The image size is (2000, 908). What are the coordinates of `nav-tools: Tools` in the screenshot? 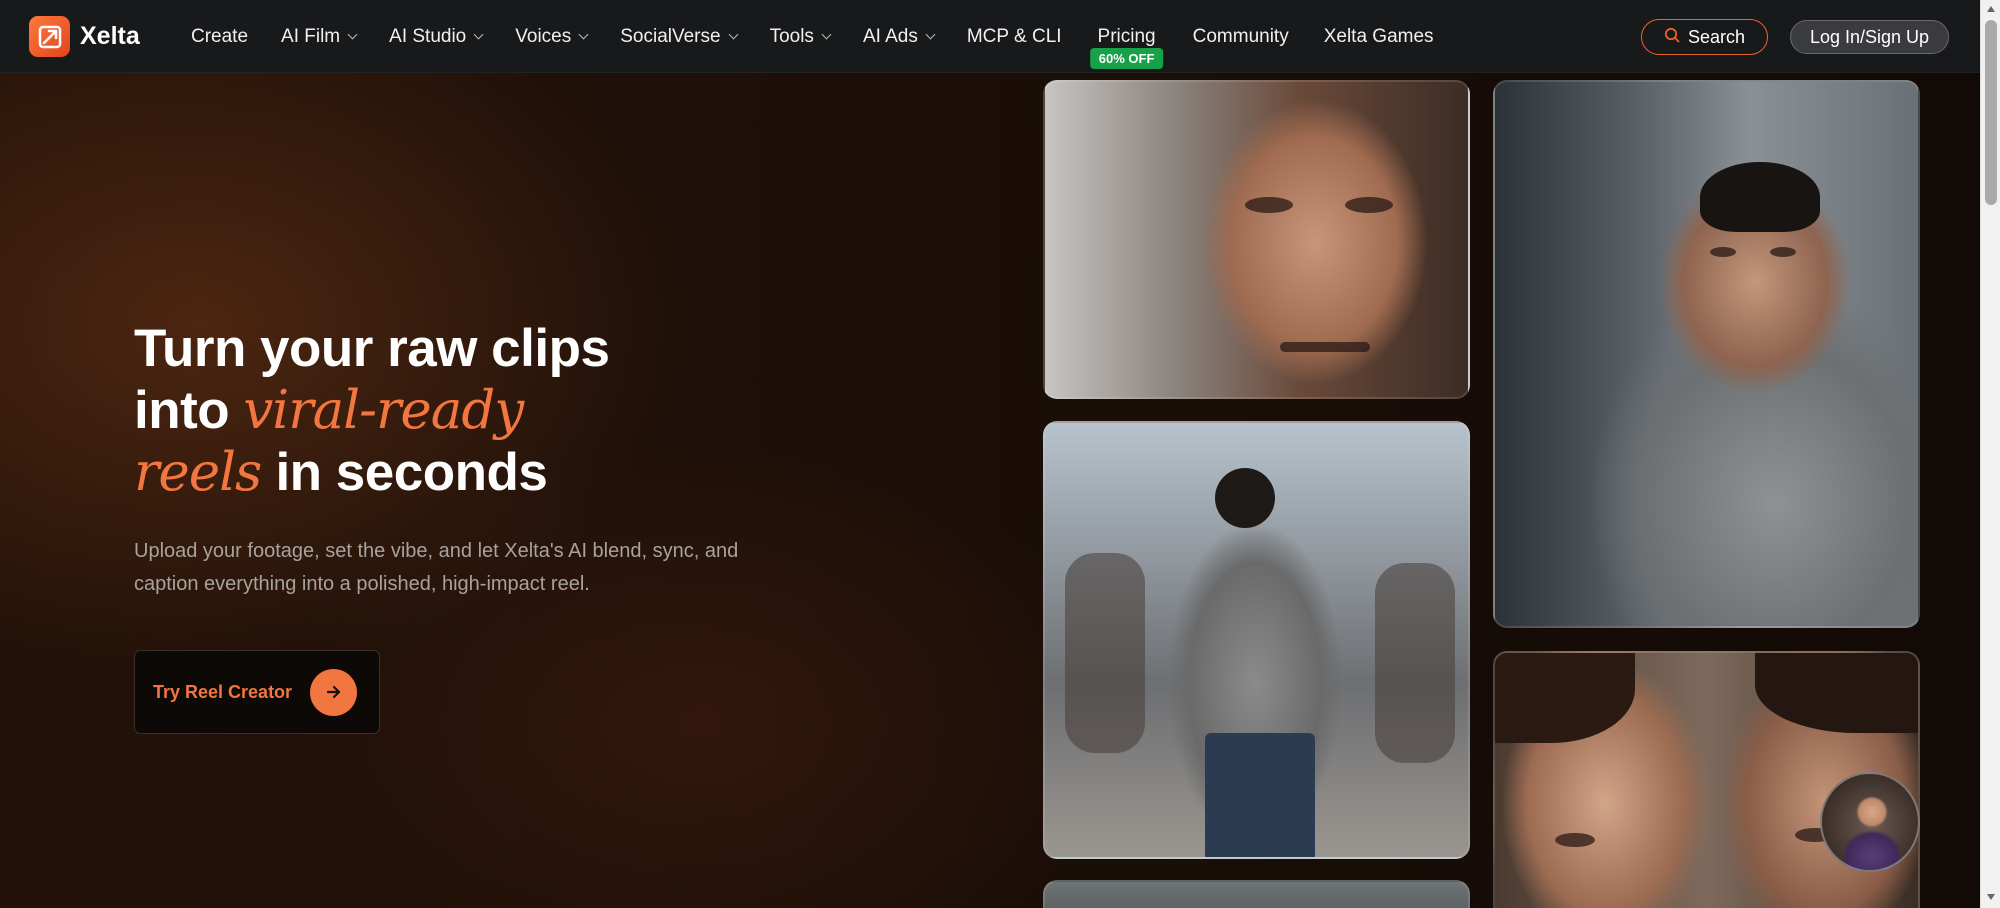 It's located at (800, 36).